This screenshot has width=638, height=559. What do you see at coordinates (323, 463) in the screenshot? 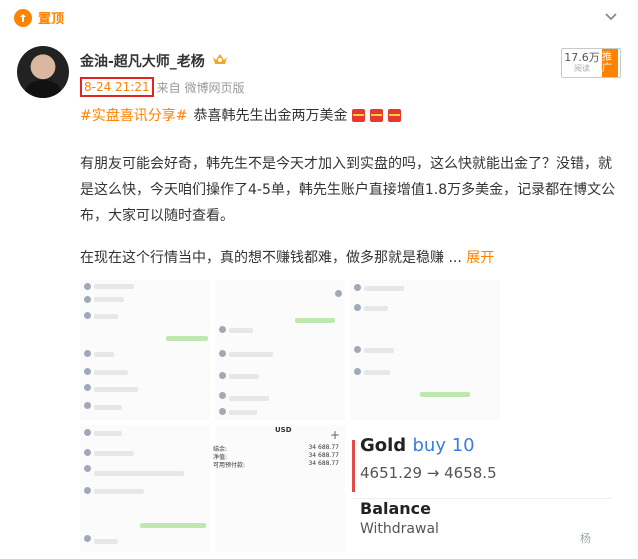
I see `row-value: 34 688.77` at bounding box center [323, 463].